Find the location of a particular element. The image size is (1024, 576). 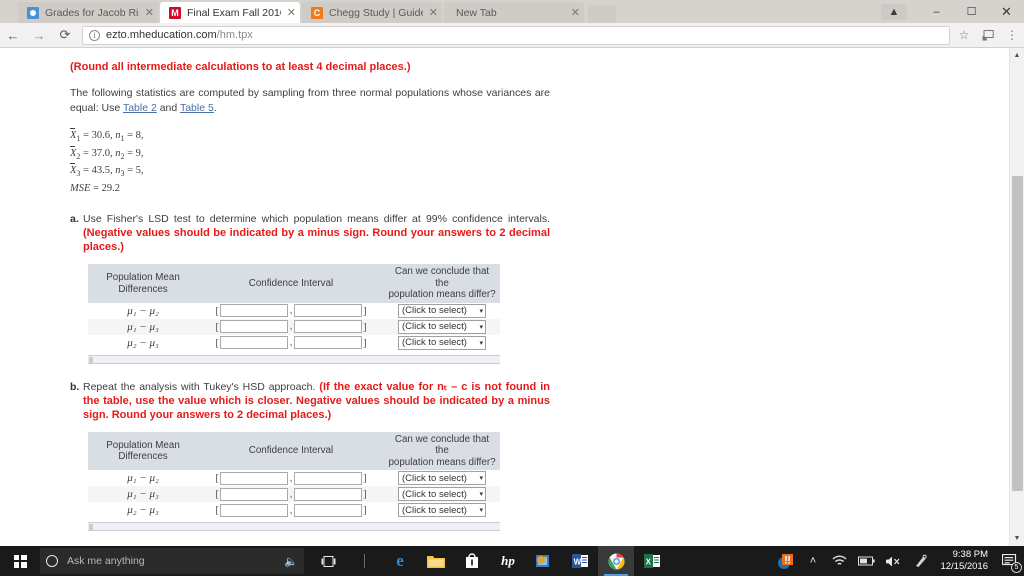

bookmark-star-icon: ☆ is located at coordinates (964, 35).